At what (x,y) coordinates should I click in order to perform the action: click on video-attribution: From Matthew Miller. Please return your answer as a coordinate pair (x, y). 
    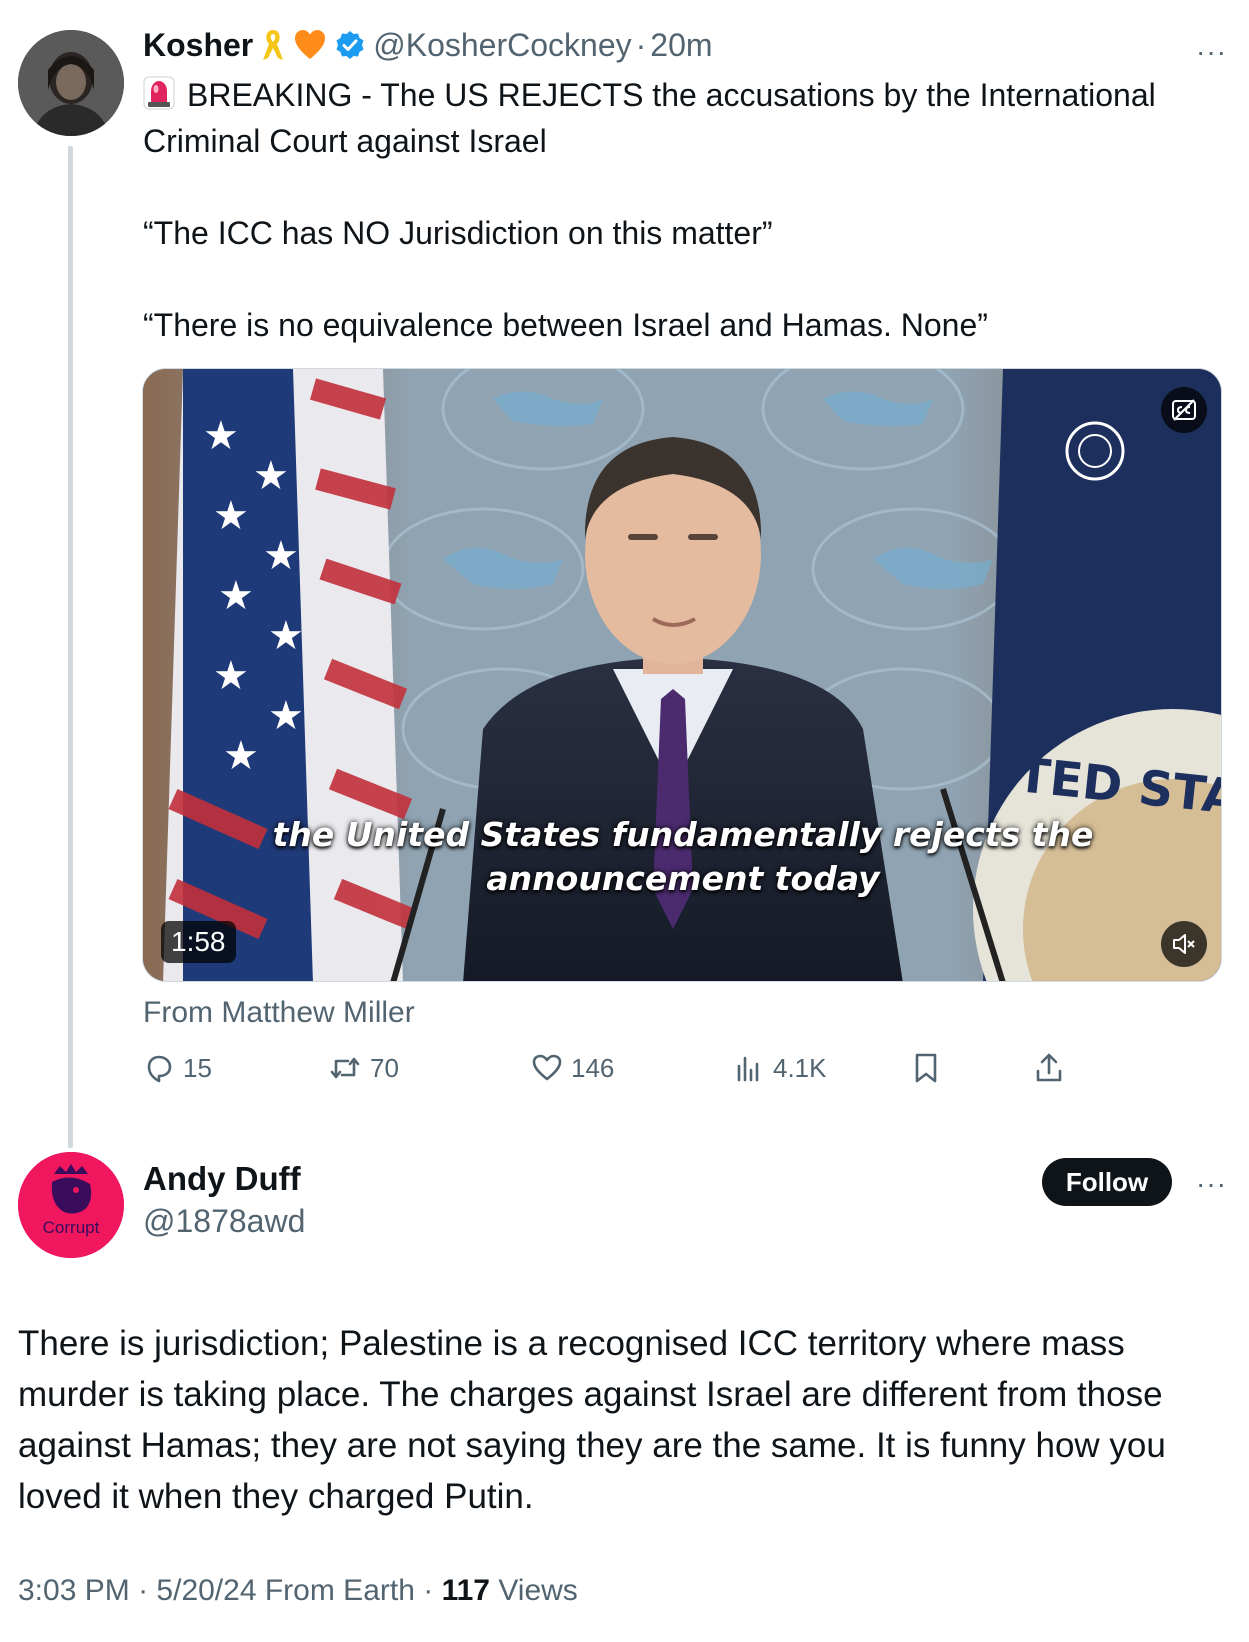
    Looking at the image, I should click on (279, 1013).